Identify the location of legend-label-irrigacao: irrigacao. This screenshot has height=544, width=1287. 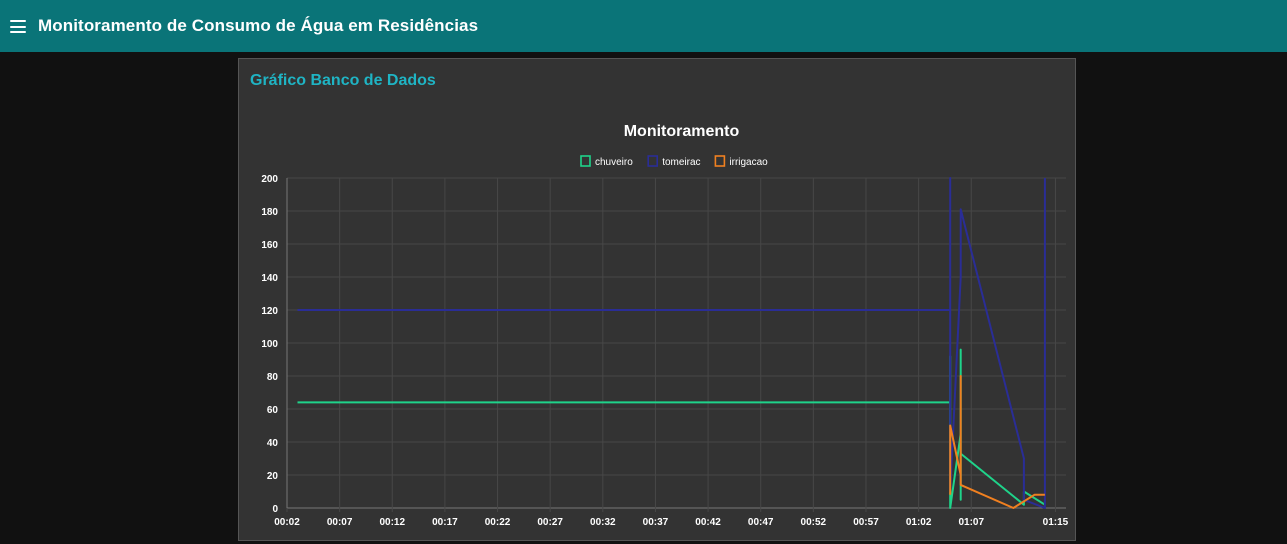
(748, 162).